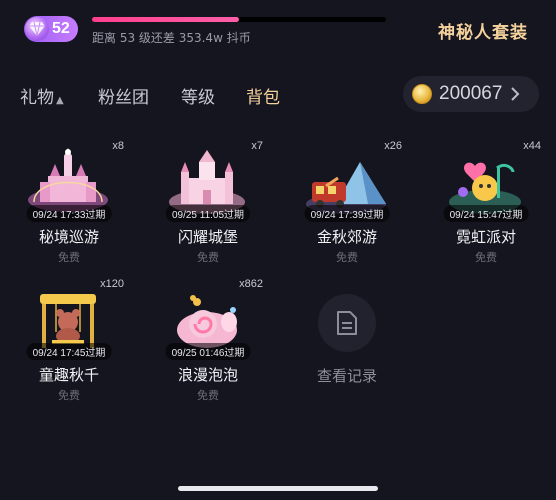 This screenshot has width=556, height=500. I want to click on gift-name: 霓虹派对, so click(485, 237).